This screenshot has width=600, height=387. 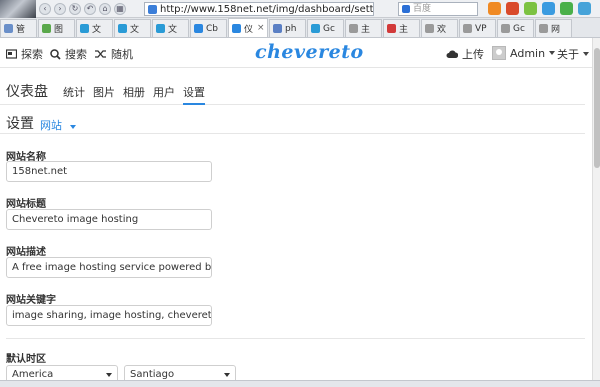 I want to click on site-icon, so click(x=152, y=9).